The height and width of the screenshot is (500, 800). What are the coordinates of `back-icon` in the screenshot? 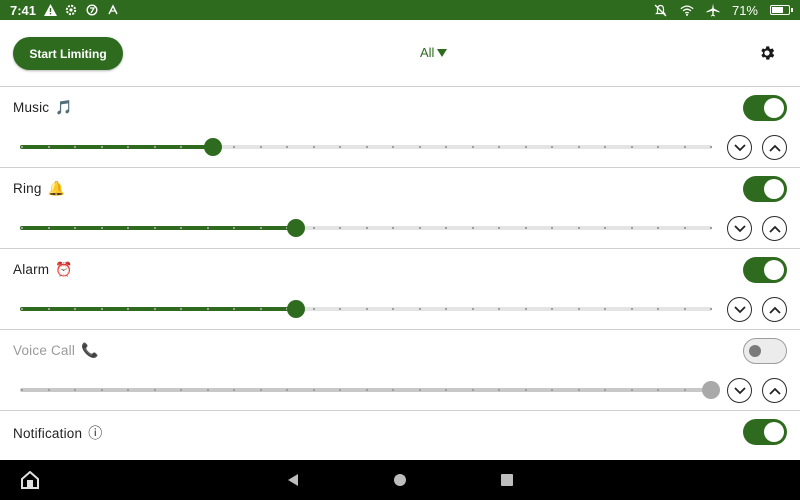 It's located at (293, 480).